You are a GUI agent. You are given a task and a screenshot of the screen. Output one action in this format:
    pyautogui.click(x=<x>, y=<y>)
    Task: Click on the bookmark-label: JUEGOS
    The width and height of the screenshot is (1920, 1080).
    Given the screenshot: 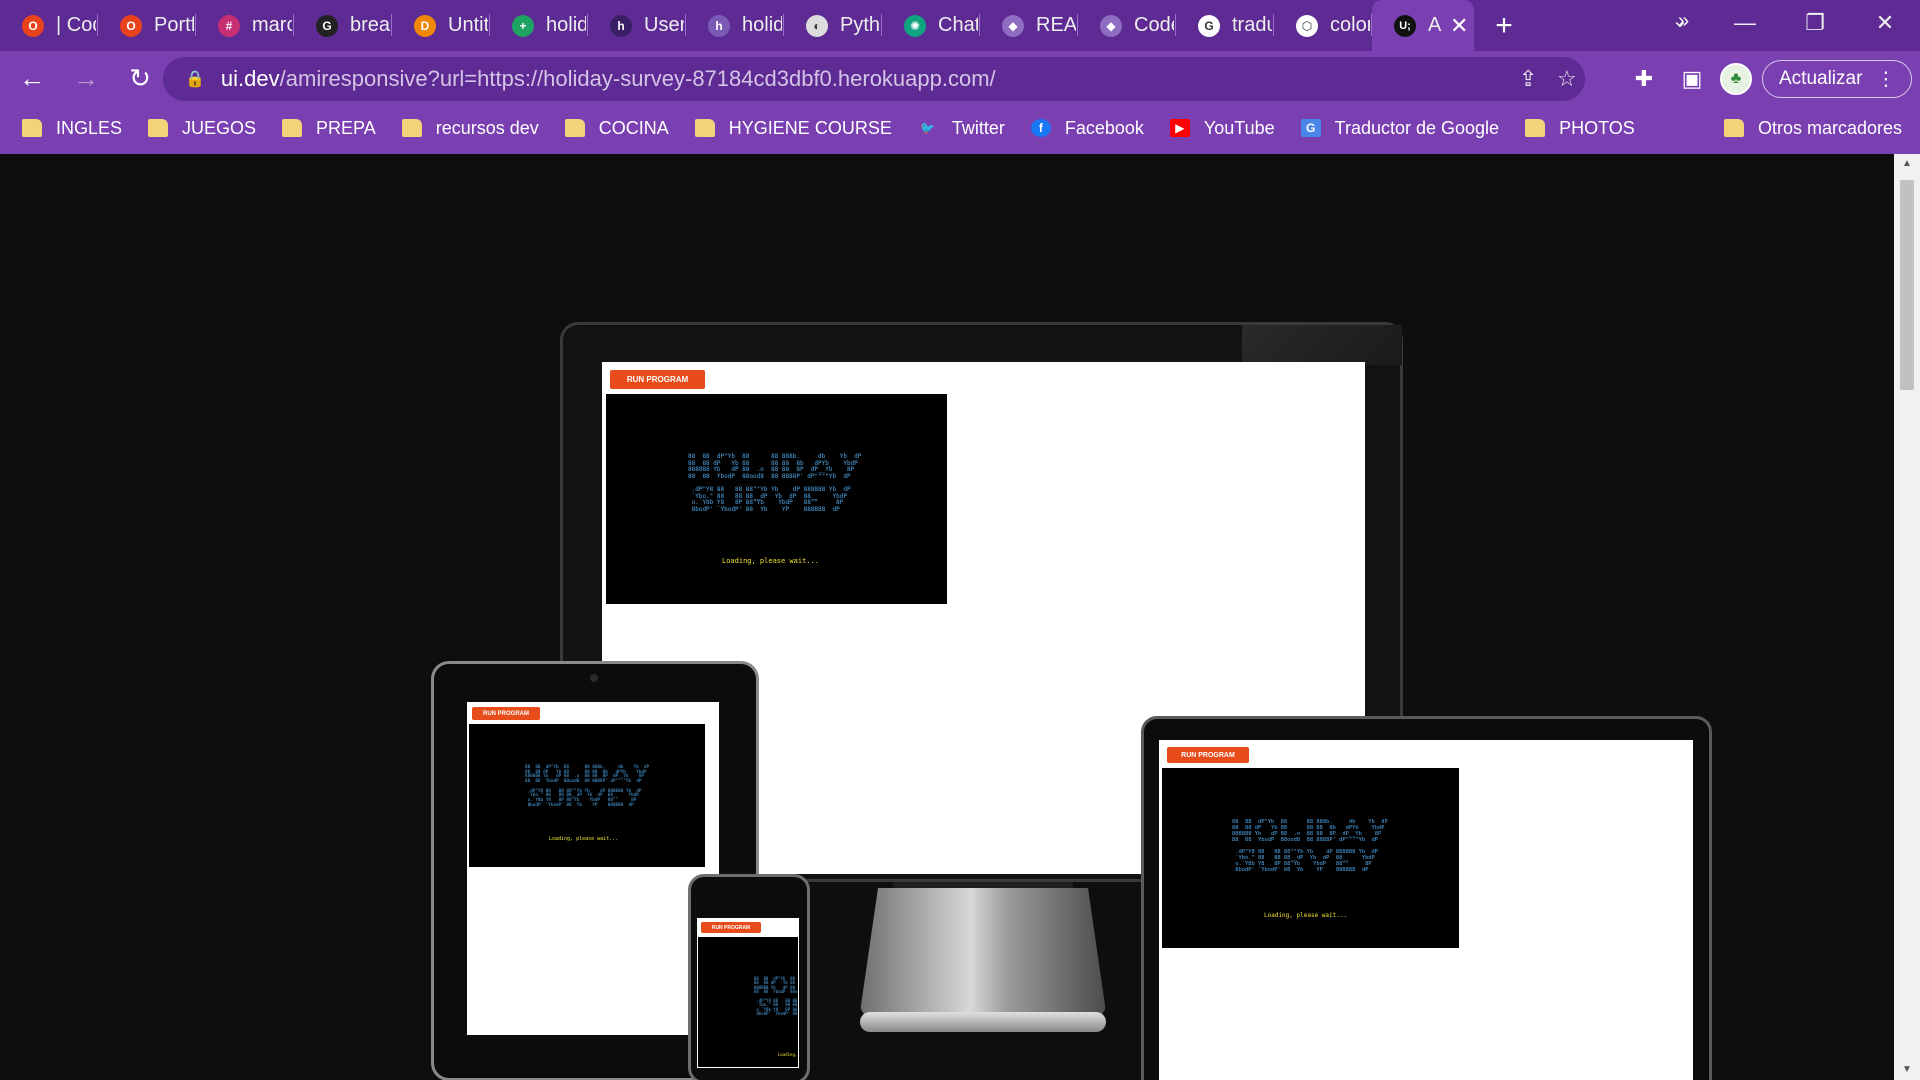 What is the action you would take?
    pyautogui.click(x=219, y=127)
    